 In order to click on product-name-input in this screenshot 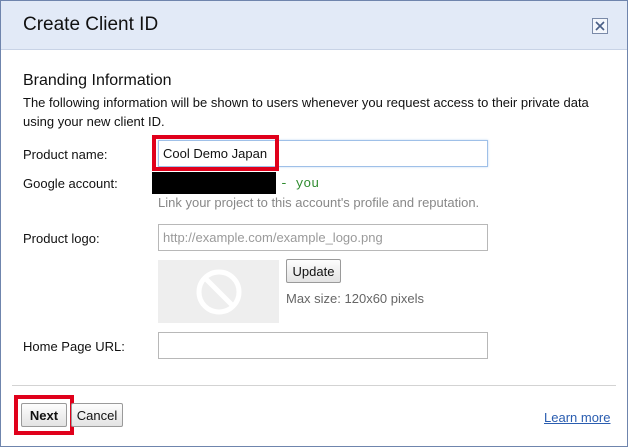, I will do `click(323, 153)`.